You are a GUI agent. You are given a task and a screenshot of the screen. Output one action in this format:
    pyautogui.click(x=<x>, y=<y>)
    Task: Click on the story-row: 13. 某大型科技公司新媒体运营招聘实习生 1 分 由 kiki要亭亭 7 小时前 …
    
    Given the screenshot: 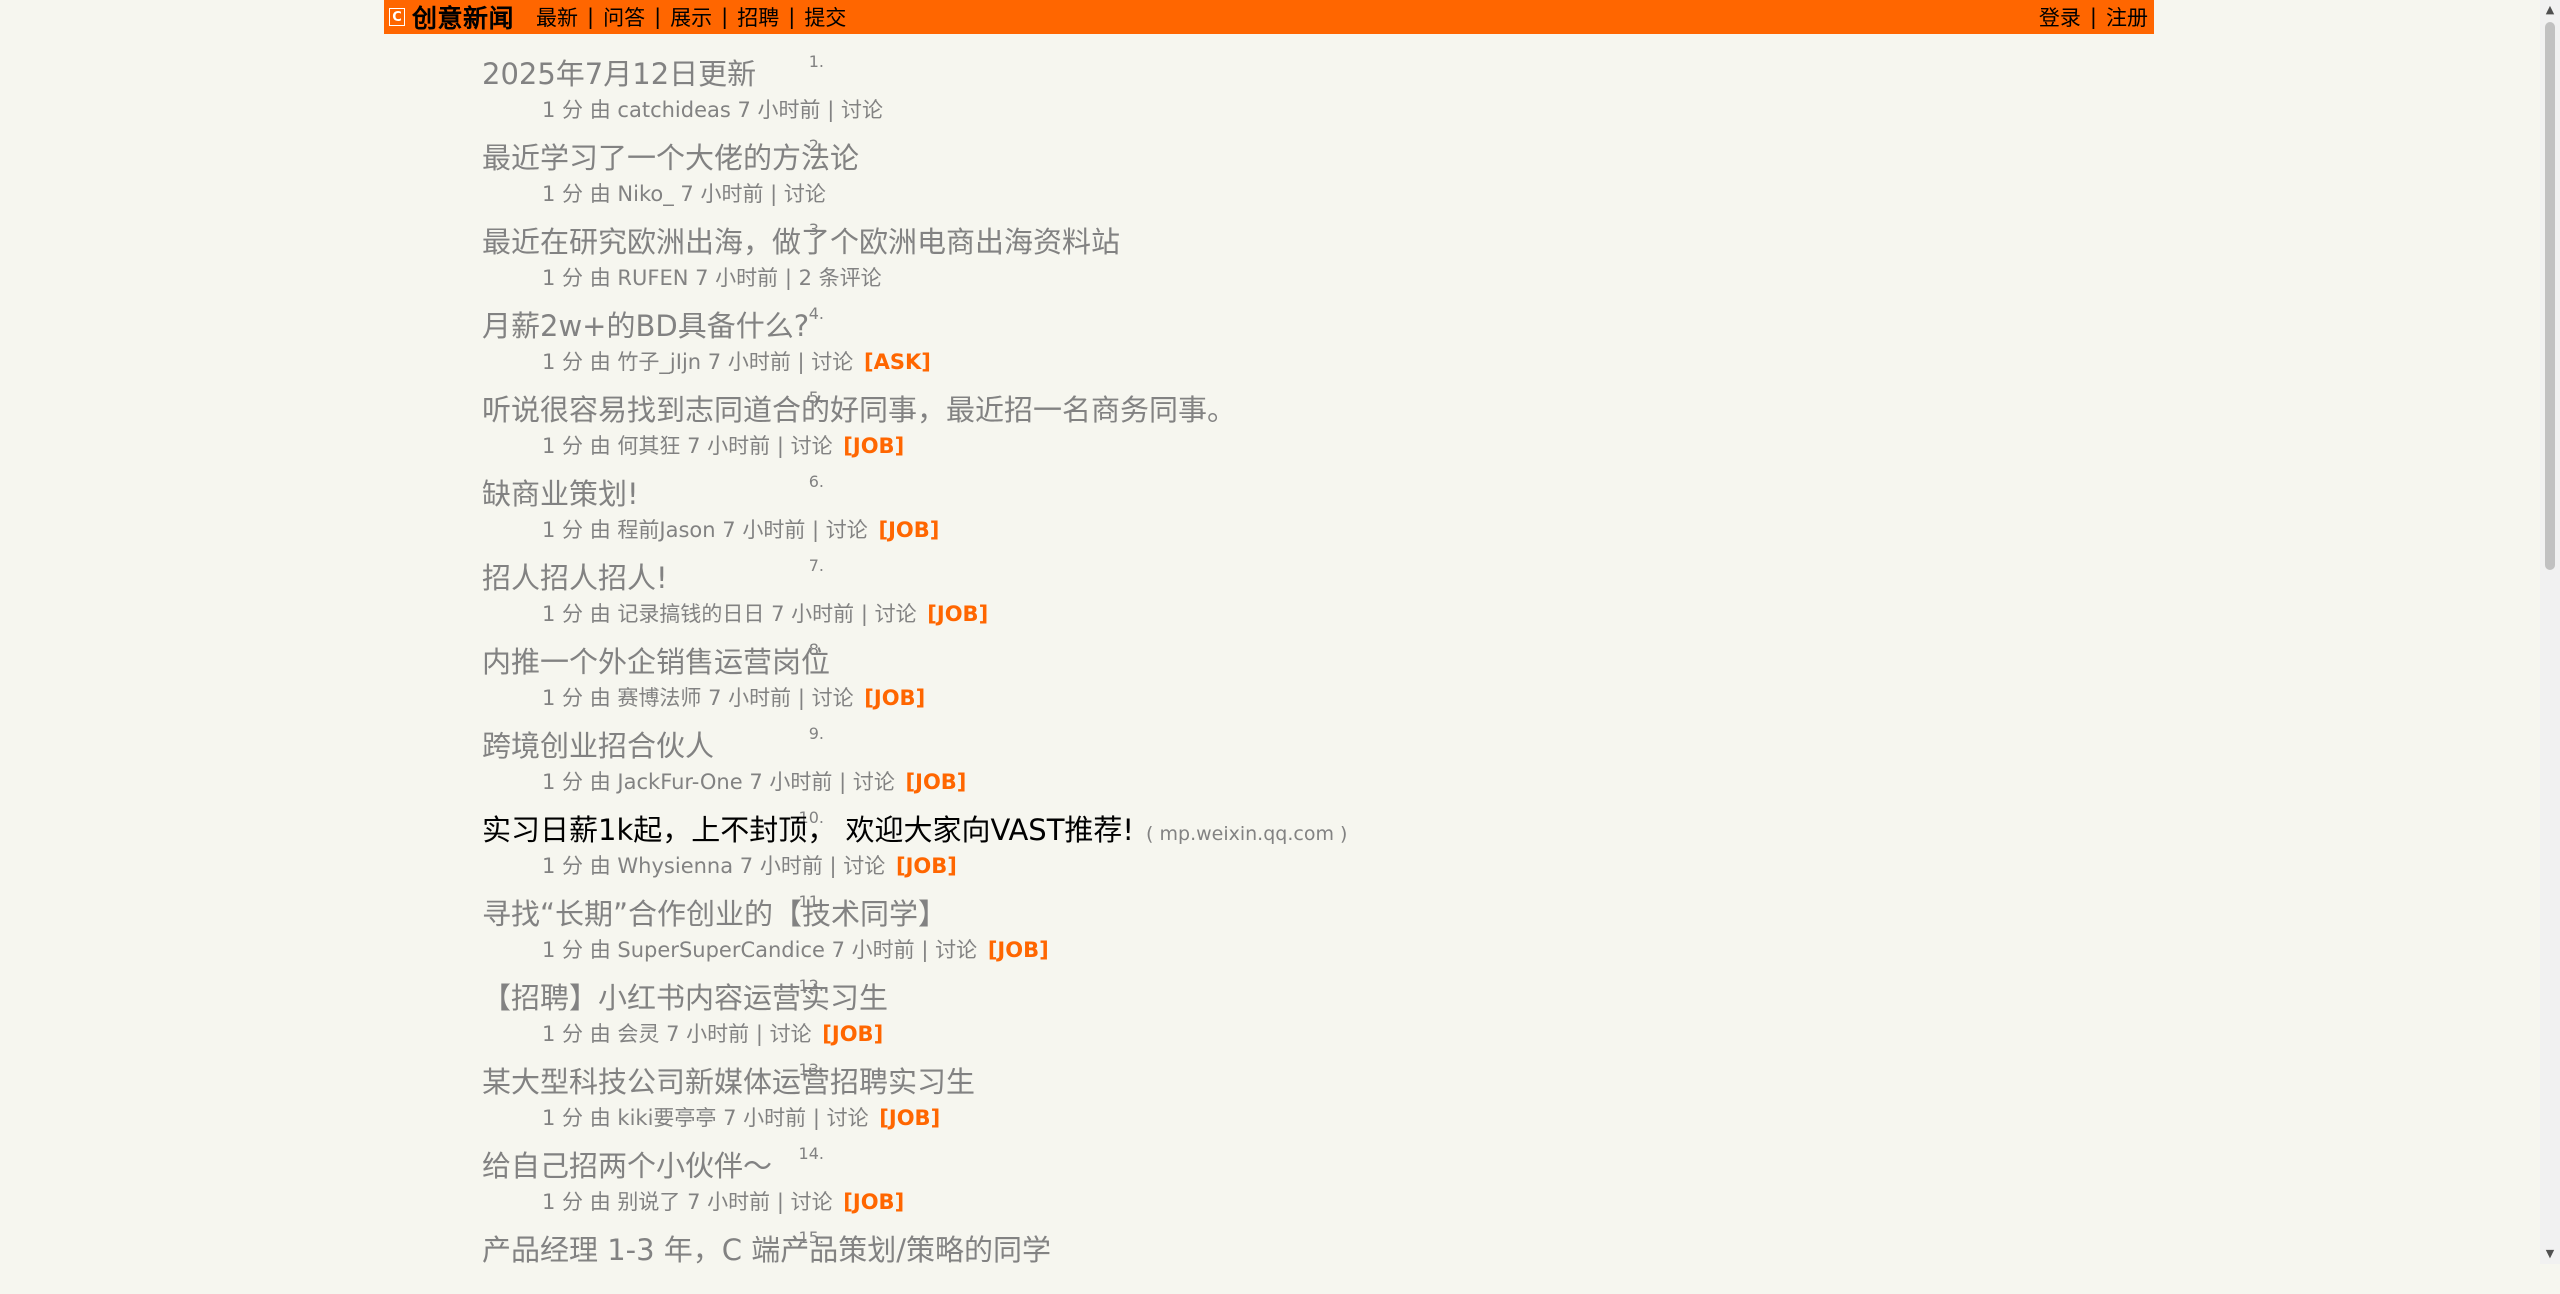 What is the action you would take?
    pyautogui.click(x=1269, y=1086)
    